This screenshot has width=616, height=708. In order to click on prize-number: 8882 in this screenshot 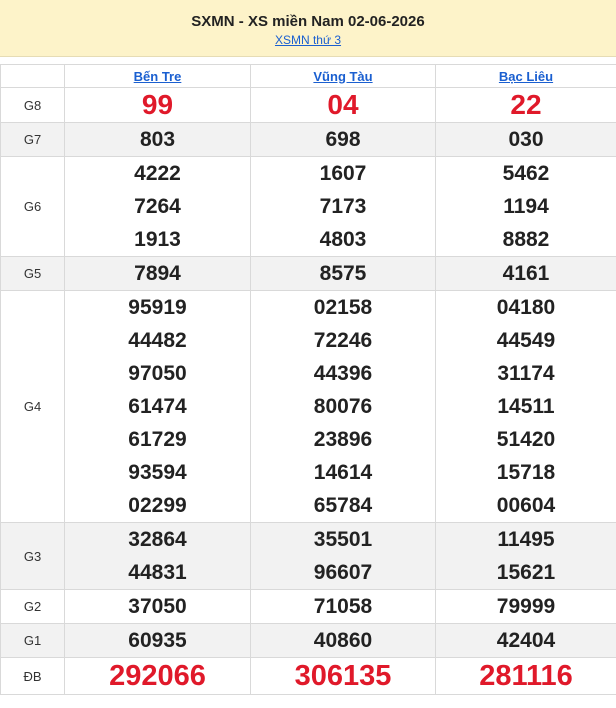, I will do `click(526, 239)`.